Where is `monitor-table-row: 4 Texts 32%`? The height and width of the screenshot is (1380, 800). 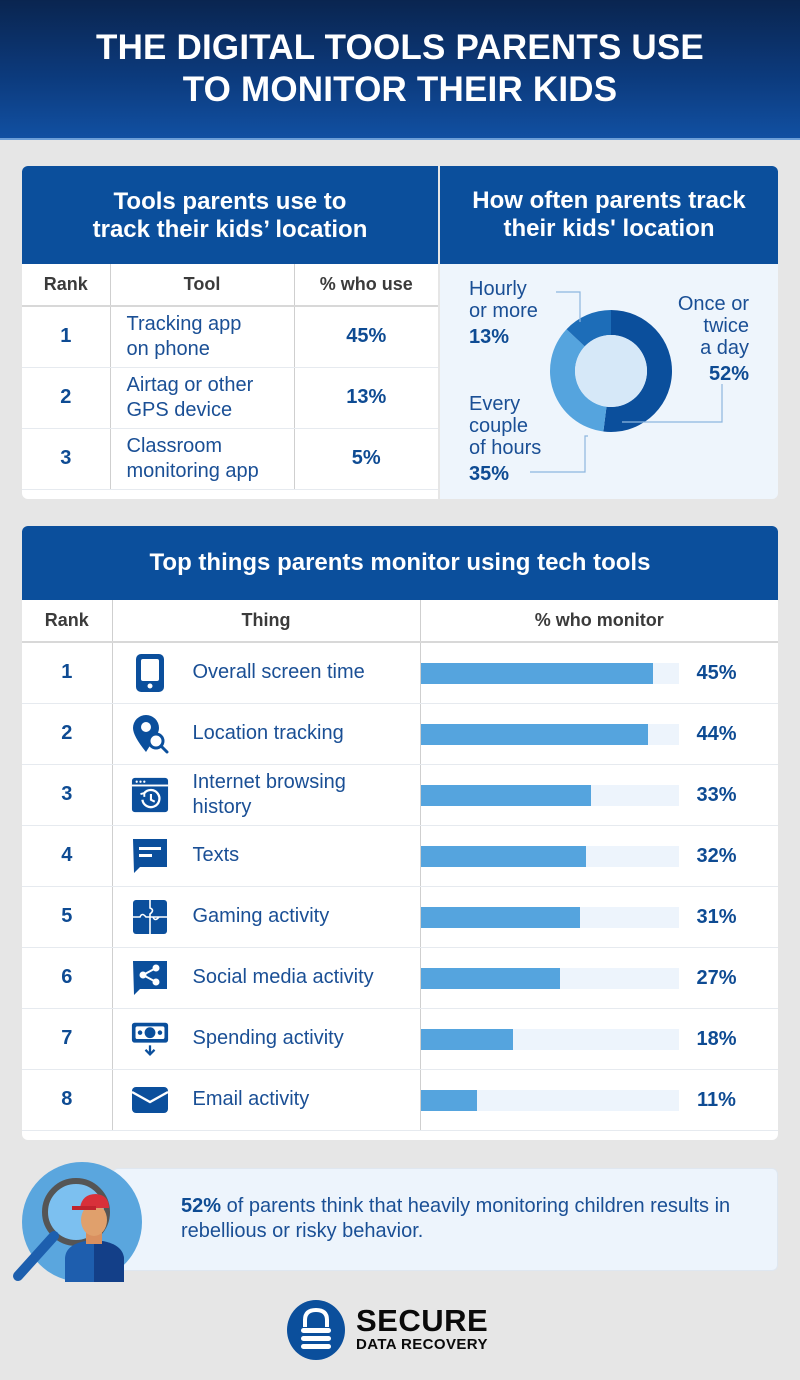 monitor-table-row: 4 Texts 32% is located at coordinates (400, 856).